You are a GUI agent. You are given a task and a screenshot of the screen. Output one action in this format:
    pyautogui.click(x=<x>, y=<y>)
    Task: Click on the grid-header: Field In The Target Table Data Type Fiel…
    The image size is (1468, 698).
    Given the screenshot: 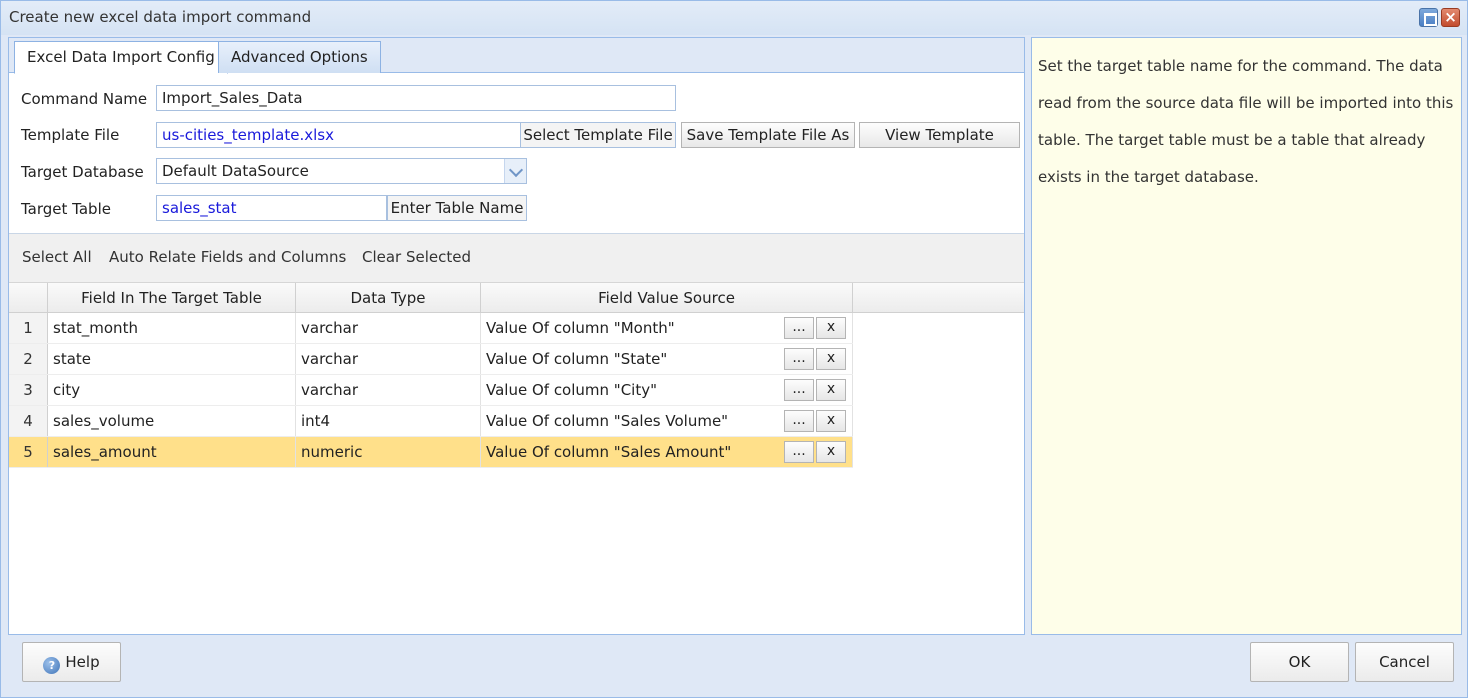 What is the action you would take?
    pyautogui.click(x=516, y=298)
    